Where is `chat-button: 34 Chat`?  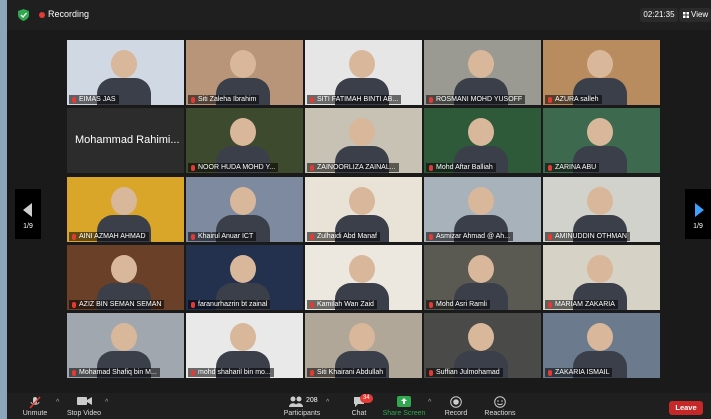 chat-button: 34 Chat is located at coordinates (359, 406).